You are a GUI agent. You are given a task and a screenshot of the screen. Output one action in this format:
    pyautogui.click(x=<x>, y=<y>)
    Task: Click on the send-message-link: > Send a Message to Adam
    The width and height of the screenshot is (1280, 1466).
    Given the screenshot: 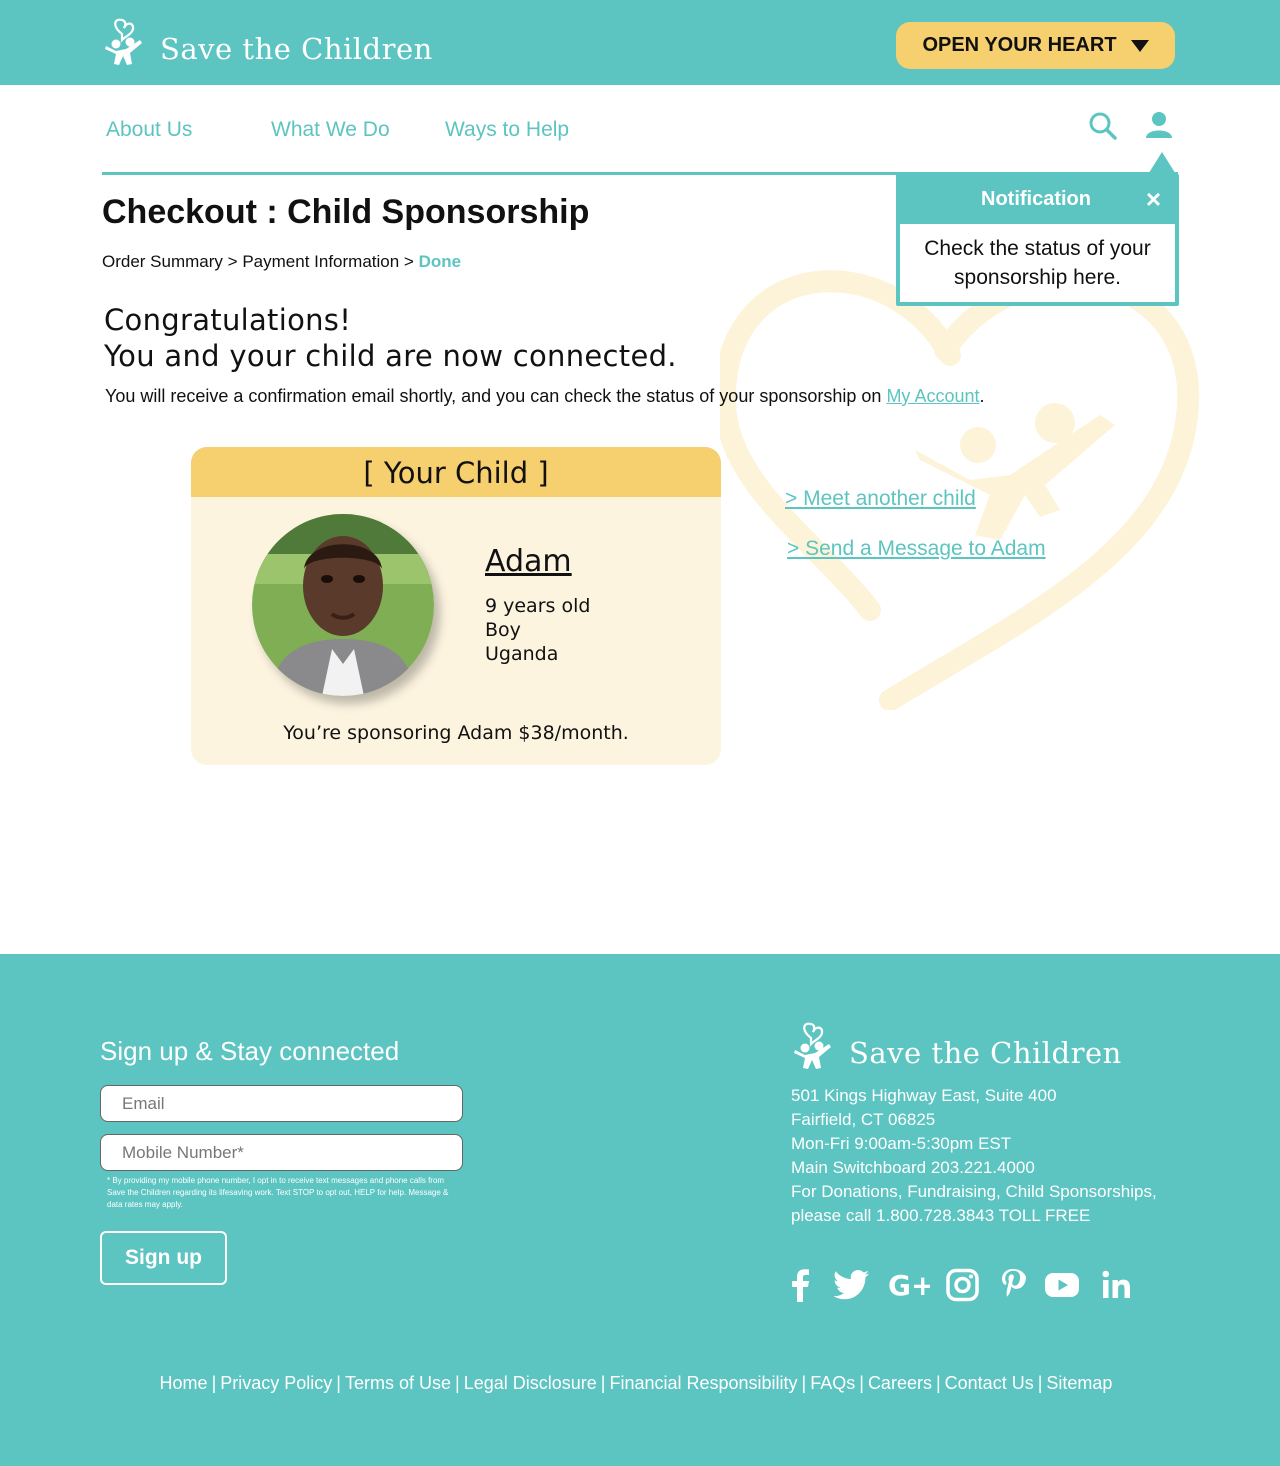 What is the action you would take?
    pyautogui.click(x=916, y=549)
    